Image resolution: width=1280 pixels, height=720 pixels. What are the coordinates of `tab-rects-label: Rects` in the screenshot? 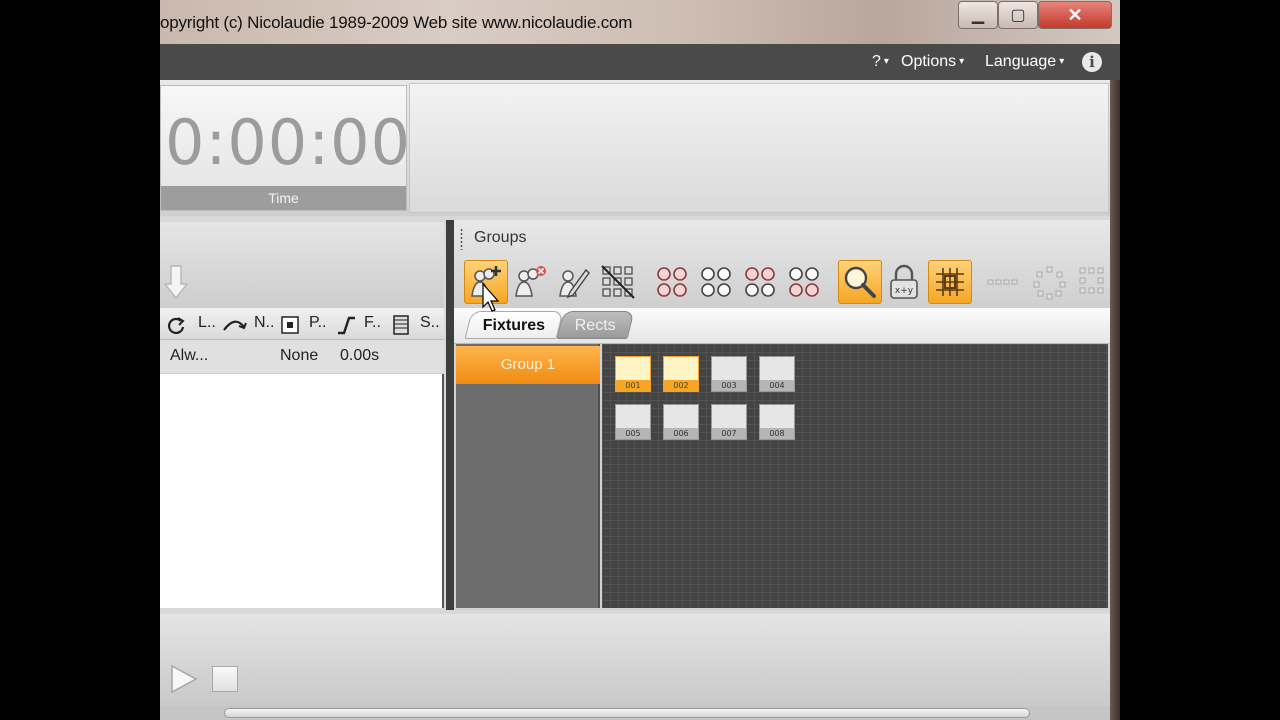 It's located at (595, 325).